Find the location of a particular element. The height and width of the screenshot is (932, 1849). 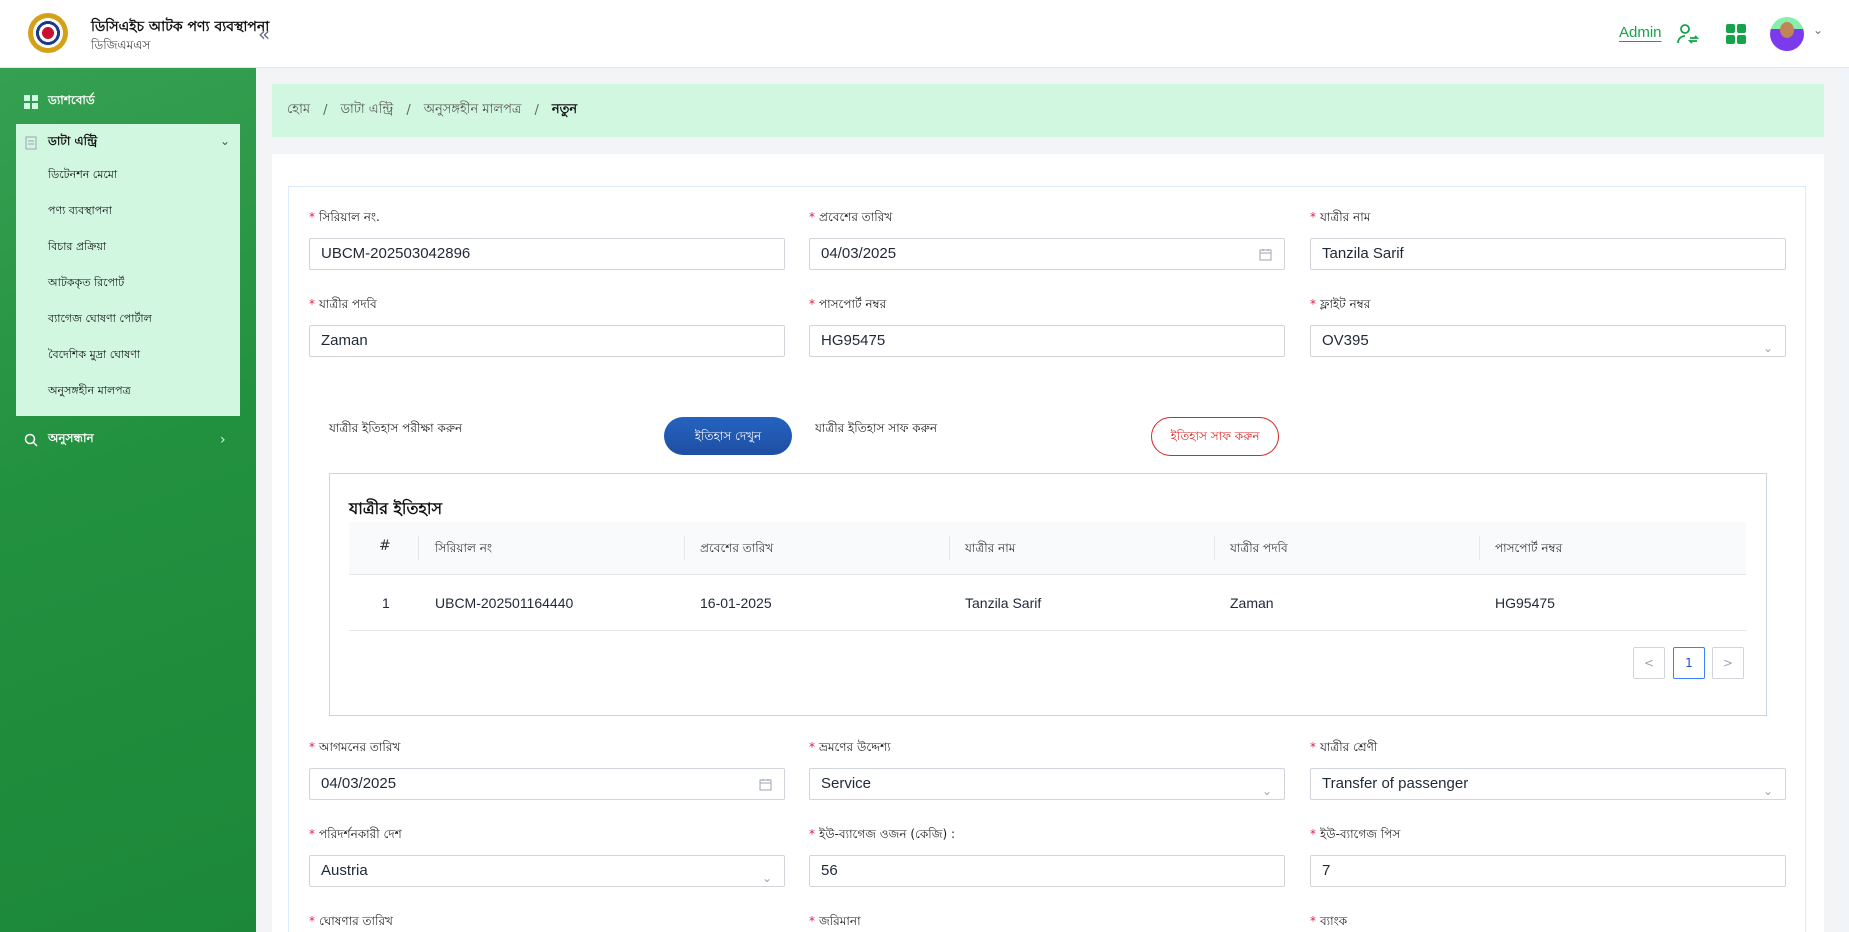

sidebar-subitem-unaccompanied-baggage: অনুসঙ্গহীন মালপত্র is located at coordinates (89, 391).